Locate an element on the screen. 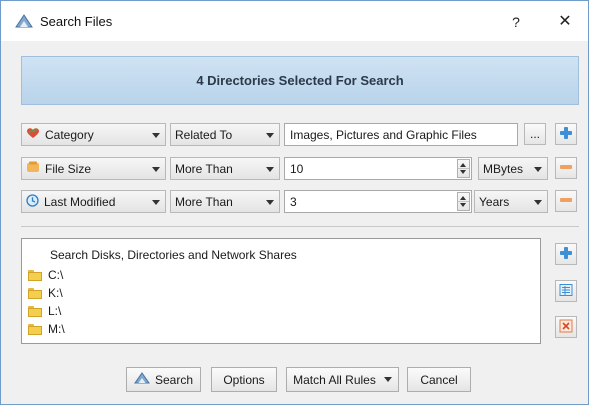  search-icon is located at coordinates (142, 379).